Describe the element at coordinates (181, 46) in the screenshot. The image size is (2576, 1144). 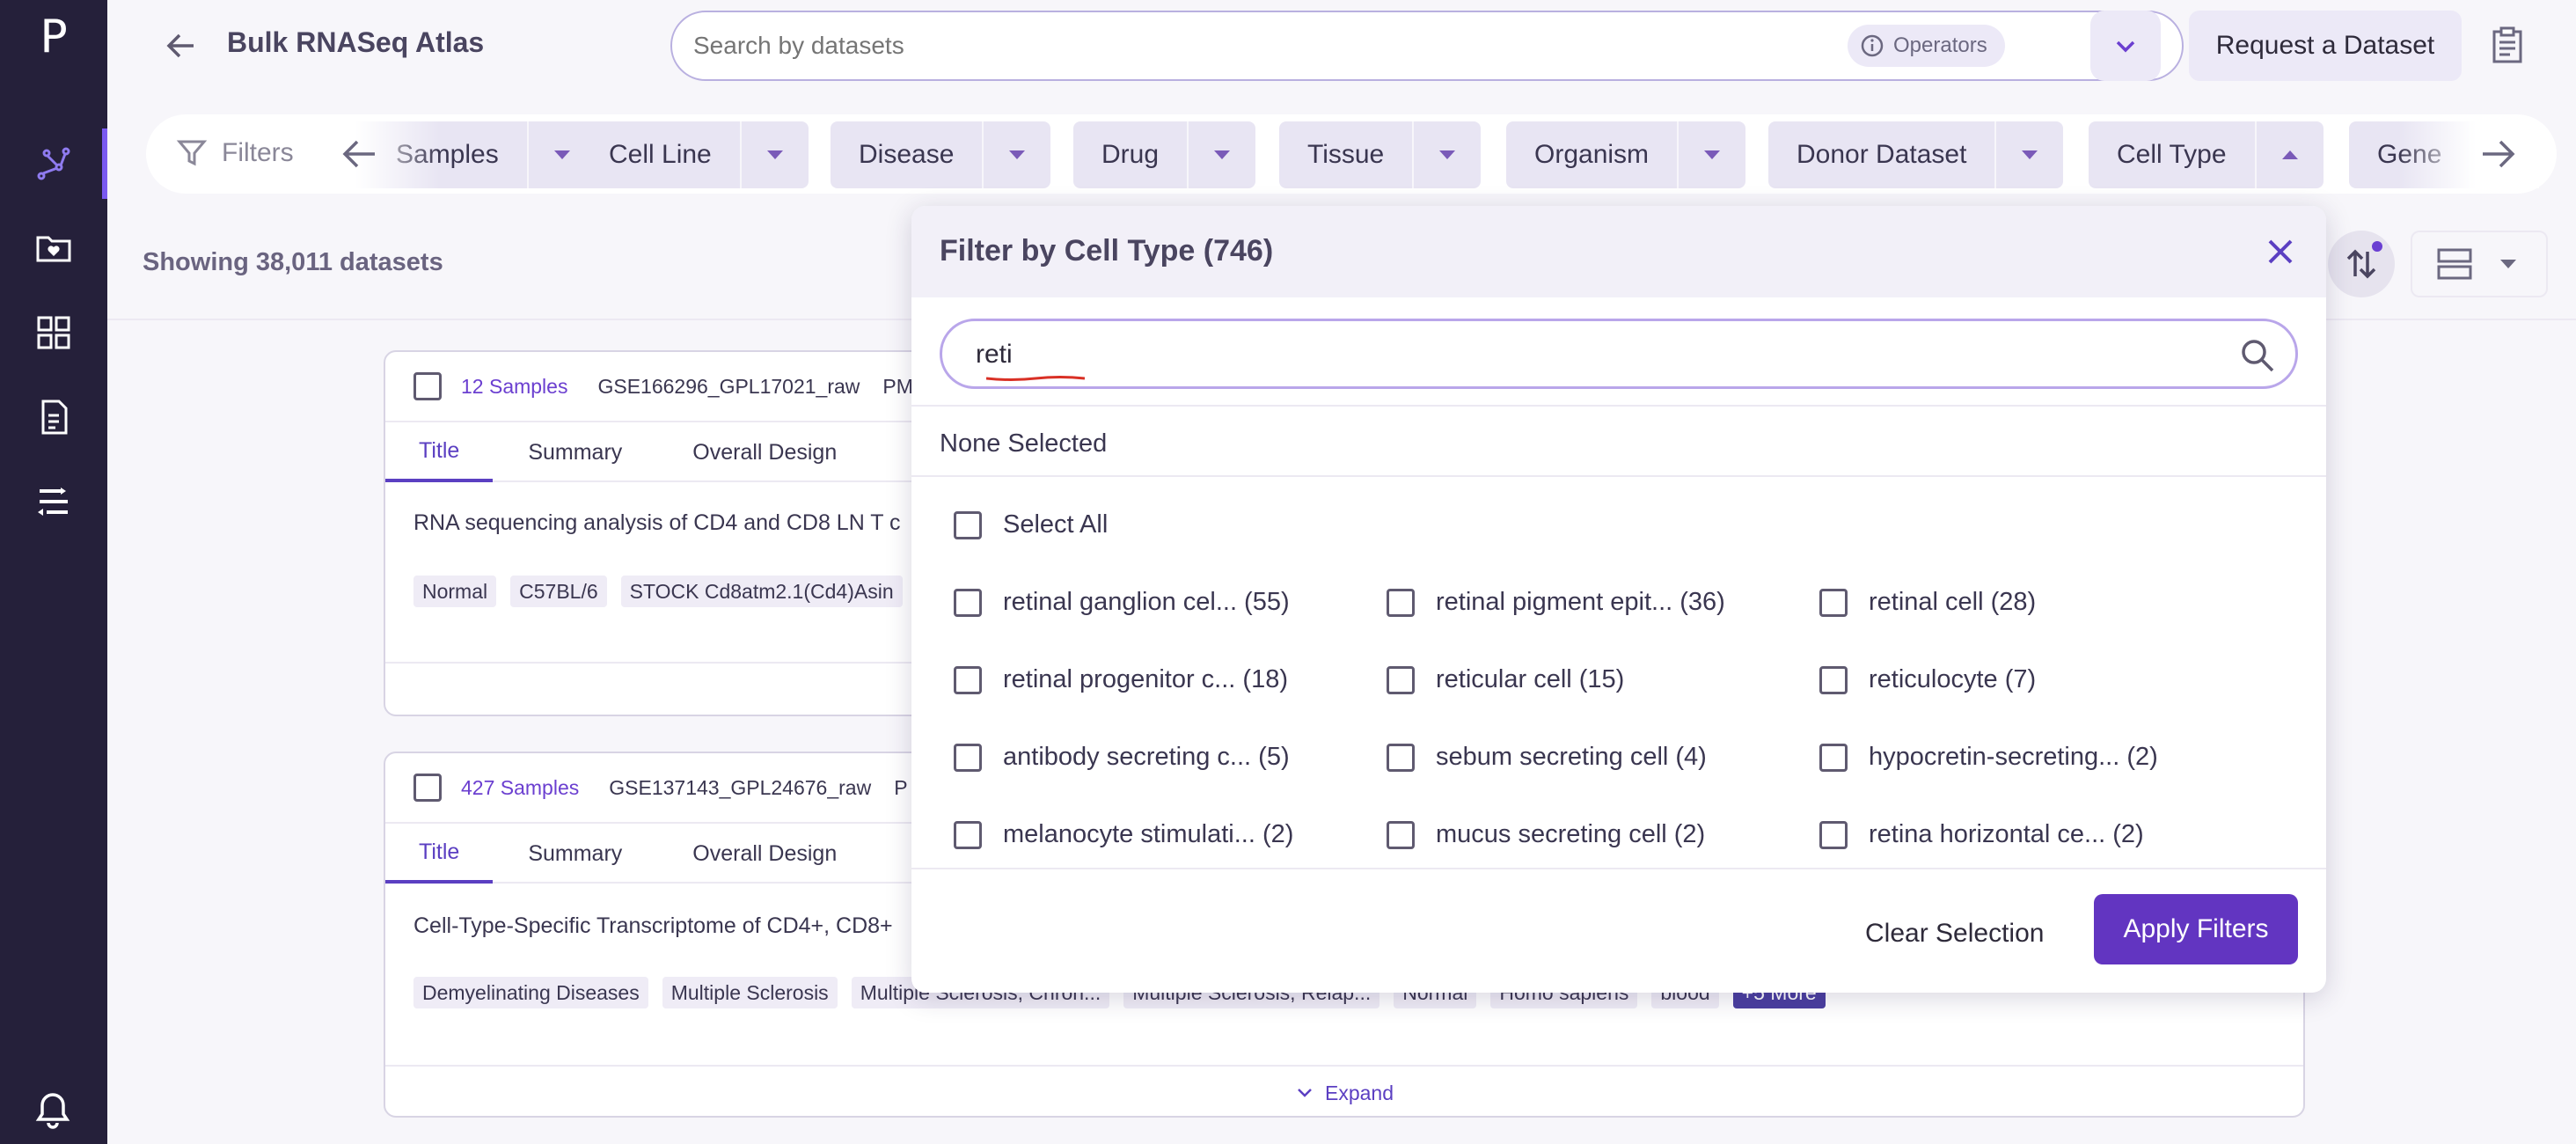
I see `back-button` at that location.